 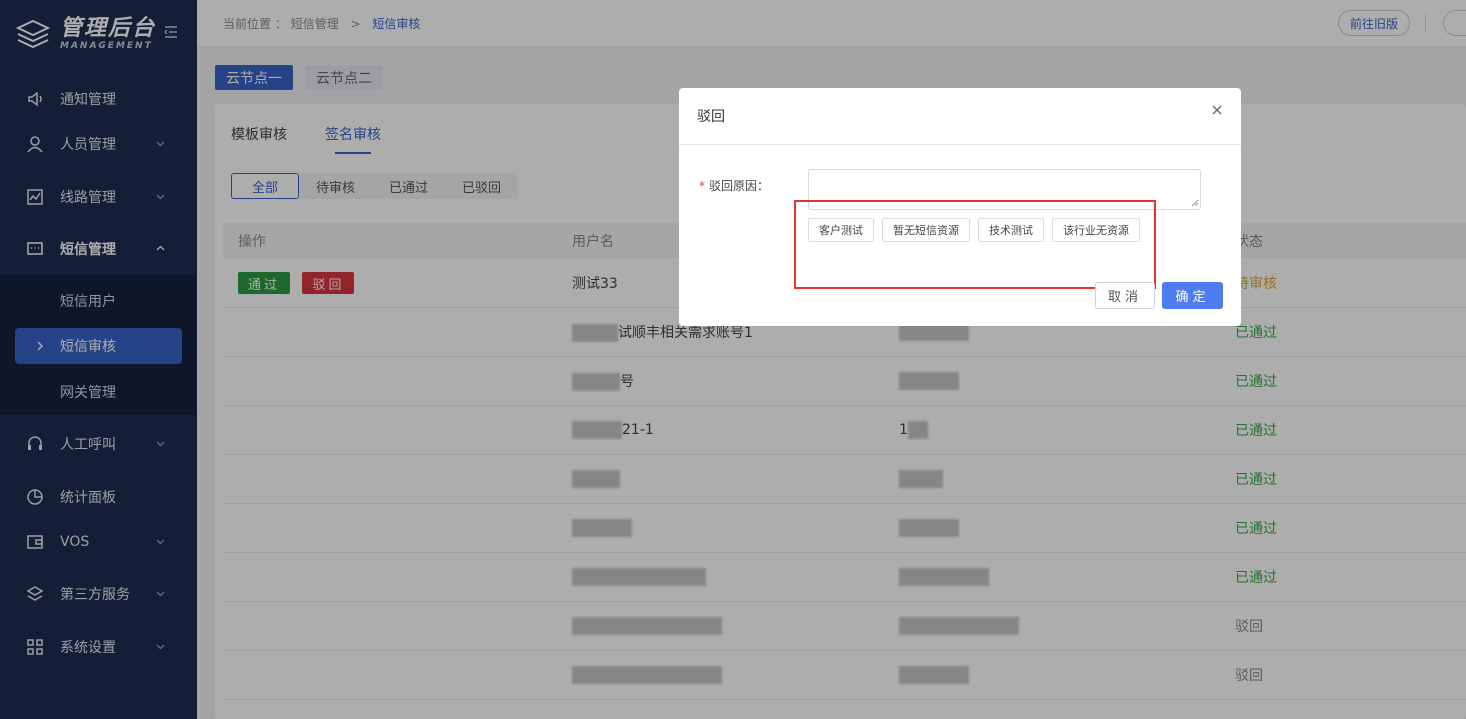 I want to click on reason-label: * 驳回原因：, so click(x=734, y=185).